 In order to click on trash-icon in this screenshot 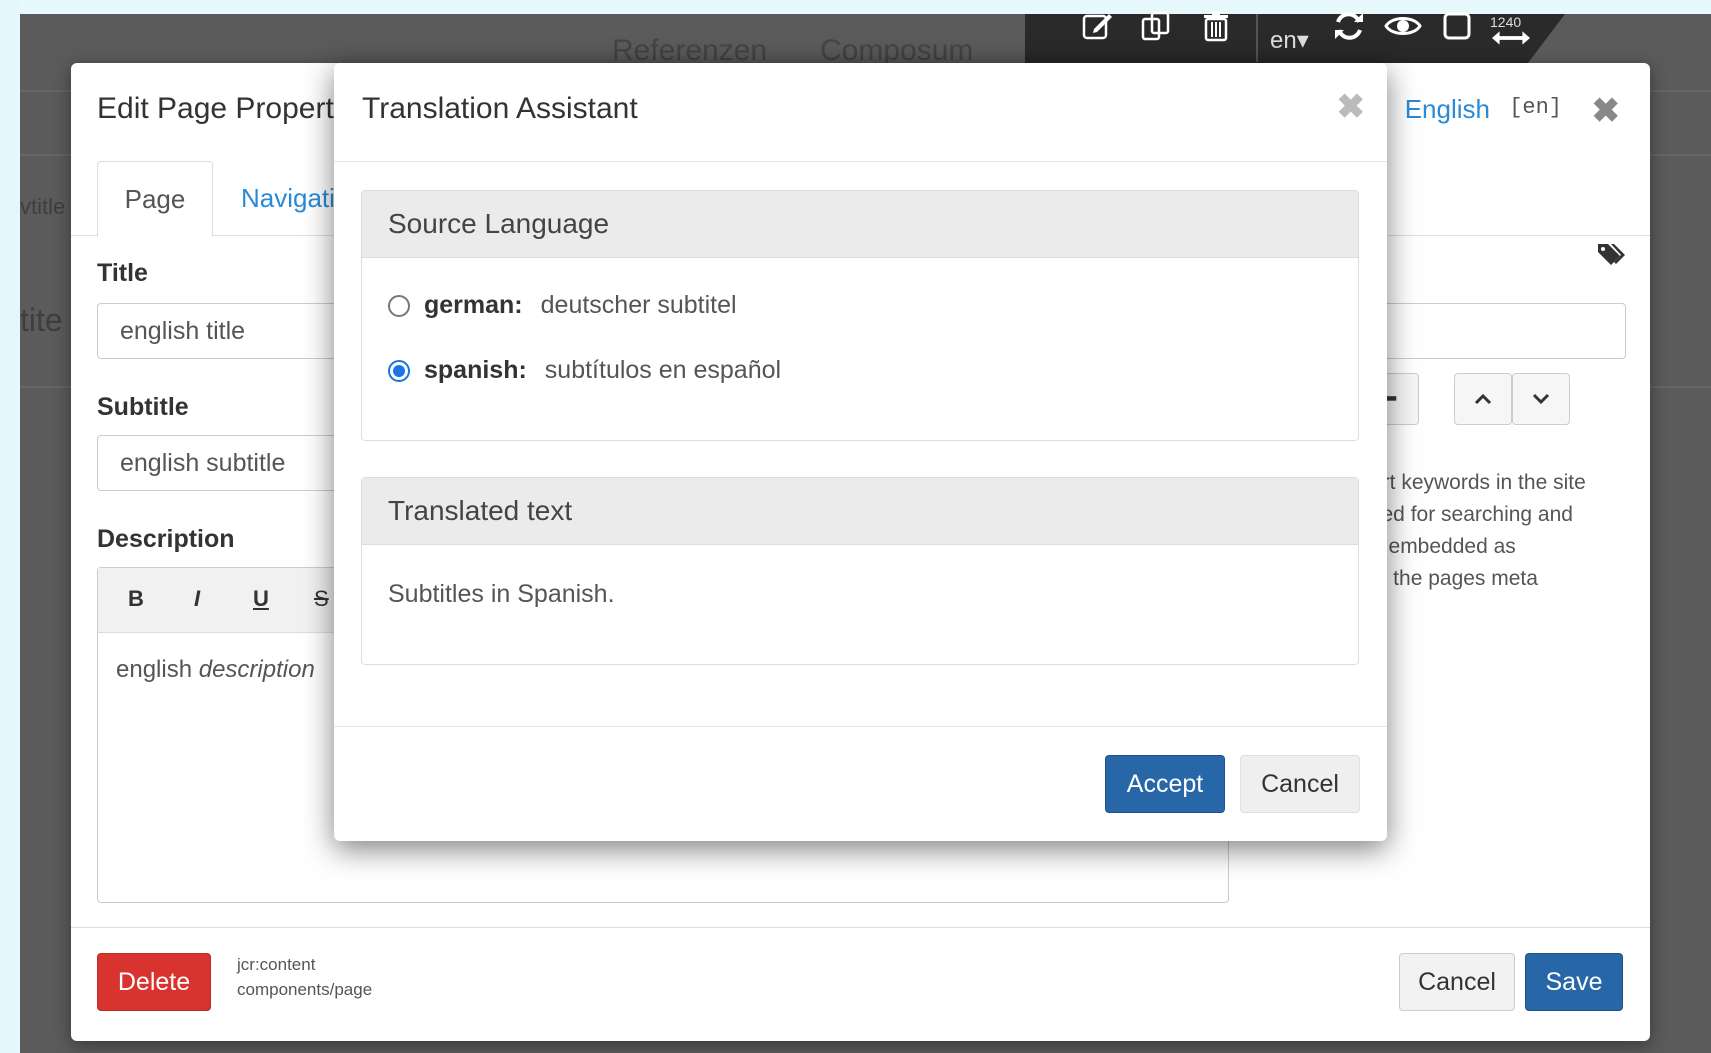, I will do `click(1216, 26)`.